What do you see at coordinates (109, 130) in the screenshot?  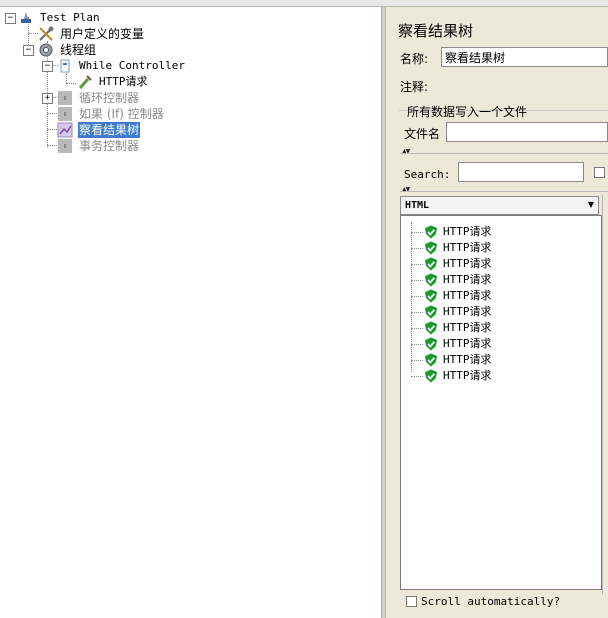 I see `tree-item-label: 察看结果树` at bounding box center [109, 130].